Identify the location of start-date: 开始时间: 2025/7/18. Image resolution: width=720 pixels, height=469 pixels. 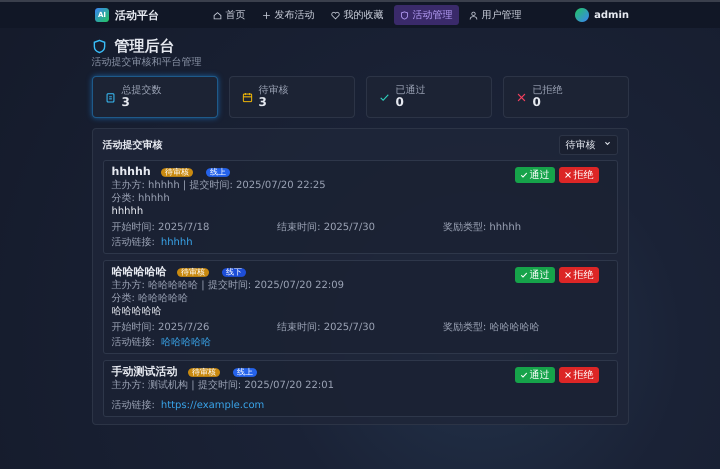
(161, 228).